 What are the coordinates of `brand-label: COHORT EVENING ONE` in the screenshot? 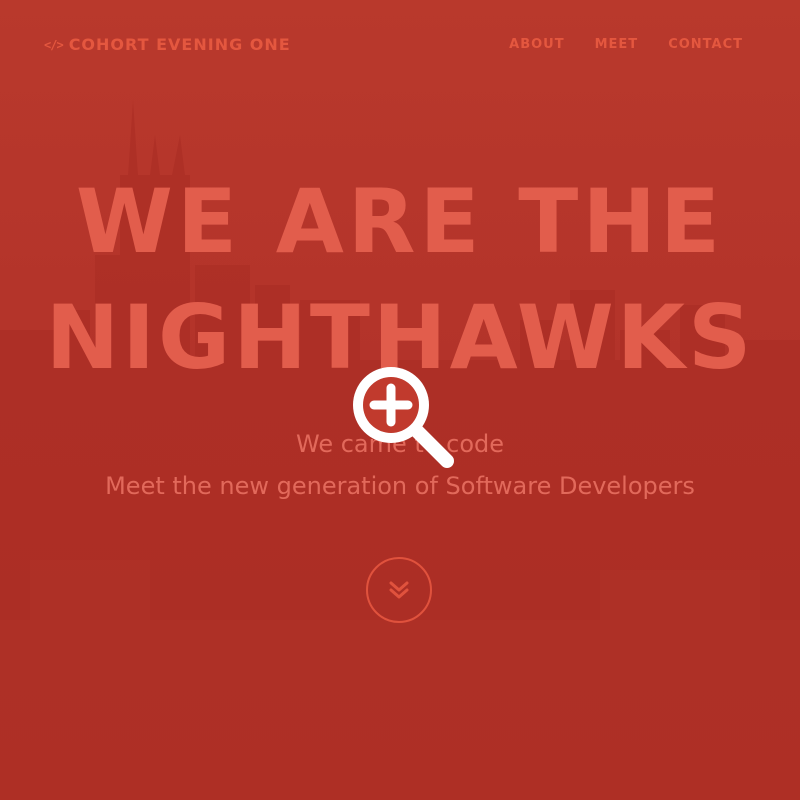 It's located at (179, 44).